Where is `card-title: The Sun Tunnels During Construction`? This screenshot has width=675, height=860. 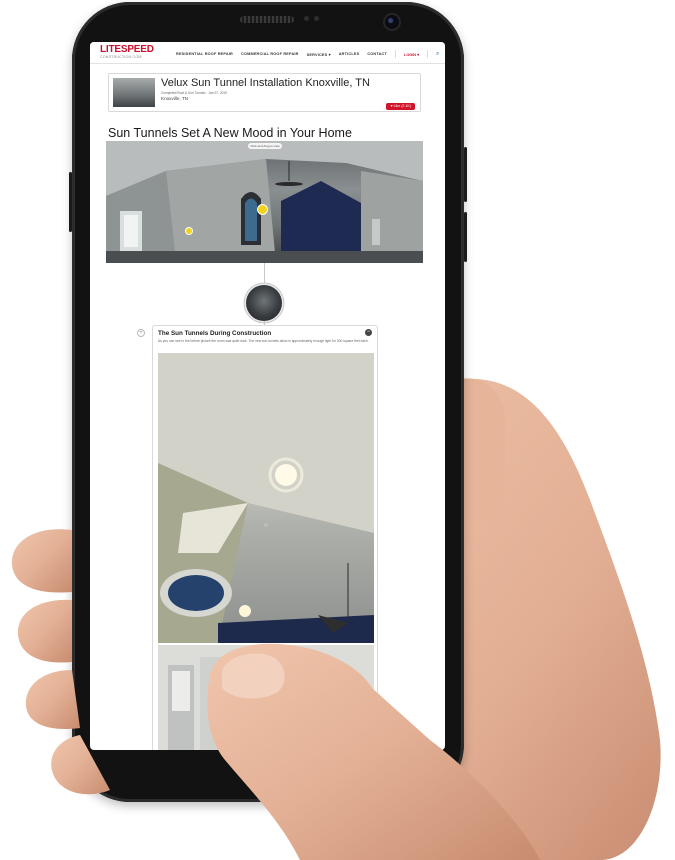
card-title: The Sun Tunnels During Construction is located at coordinates (215, 333).